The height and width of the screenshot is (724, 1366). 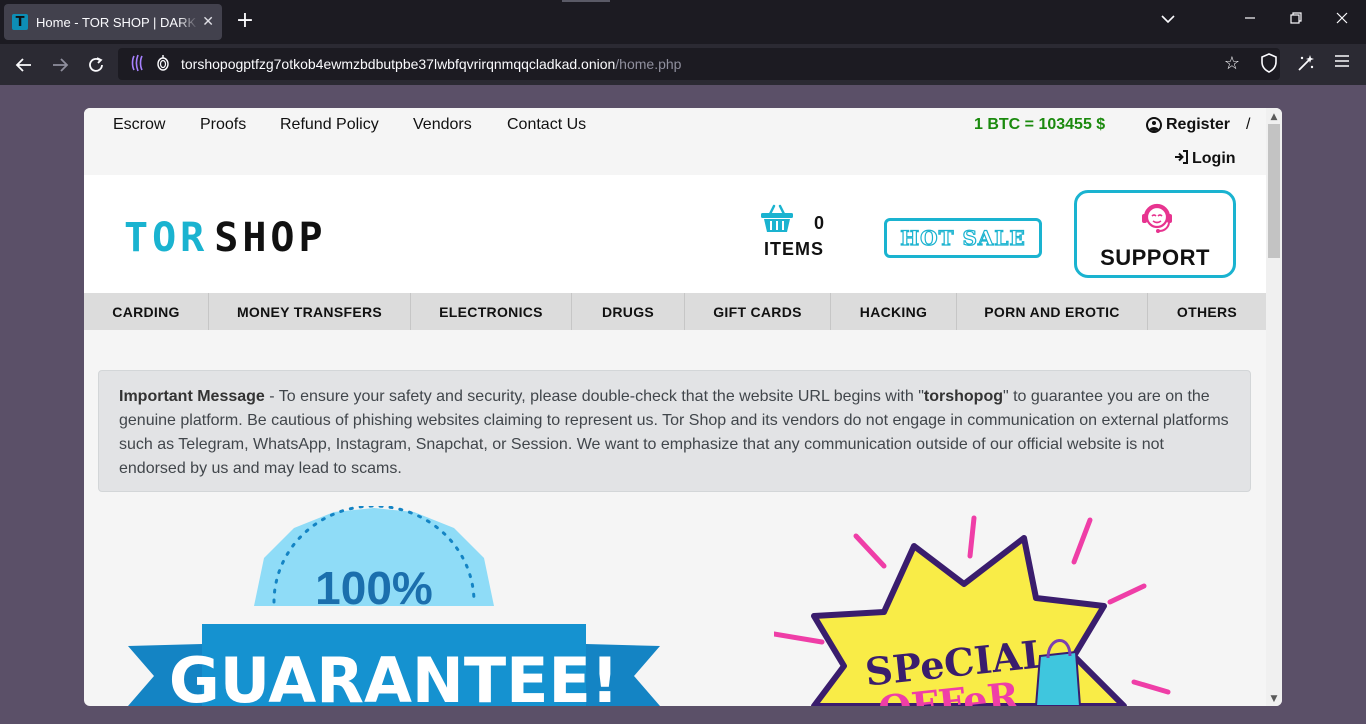 I want to click on category-electronics: ELECTRONICS, so click(x=491, y=311).